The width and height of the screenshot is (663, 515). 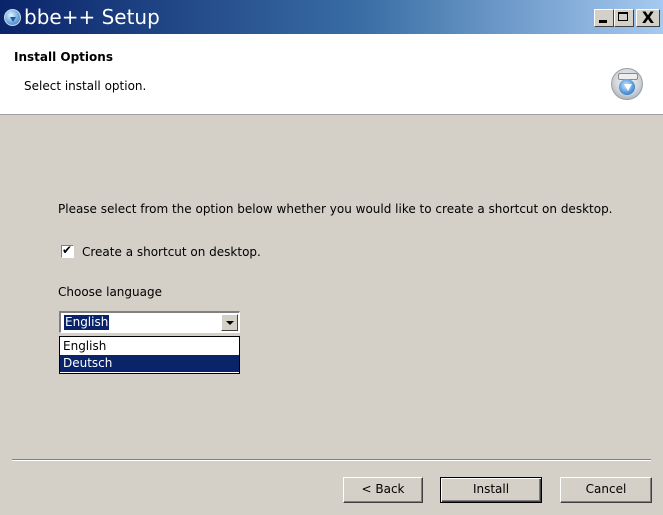 I want to click on cancel-button: Cancel, so click(x=606, y=490).